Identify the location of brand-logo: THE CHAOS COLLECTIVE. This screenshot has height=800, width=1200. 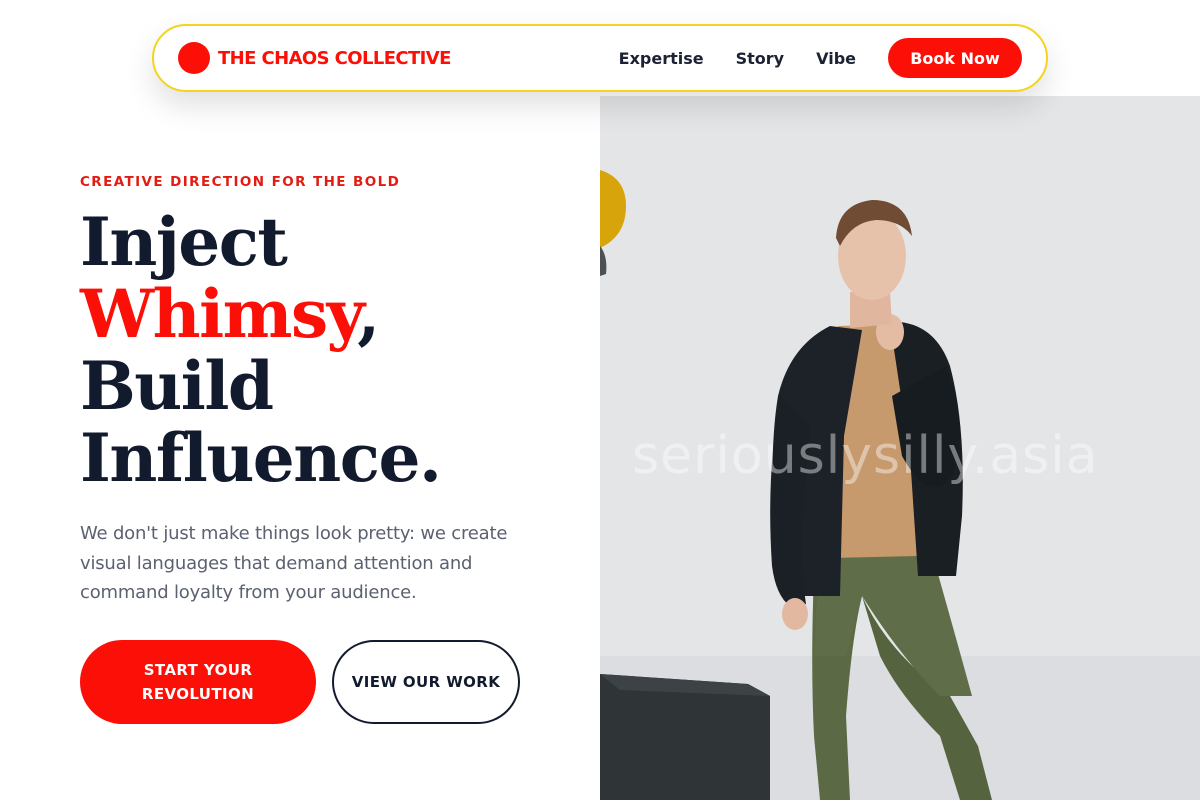
(314, 58).